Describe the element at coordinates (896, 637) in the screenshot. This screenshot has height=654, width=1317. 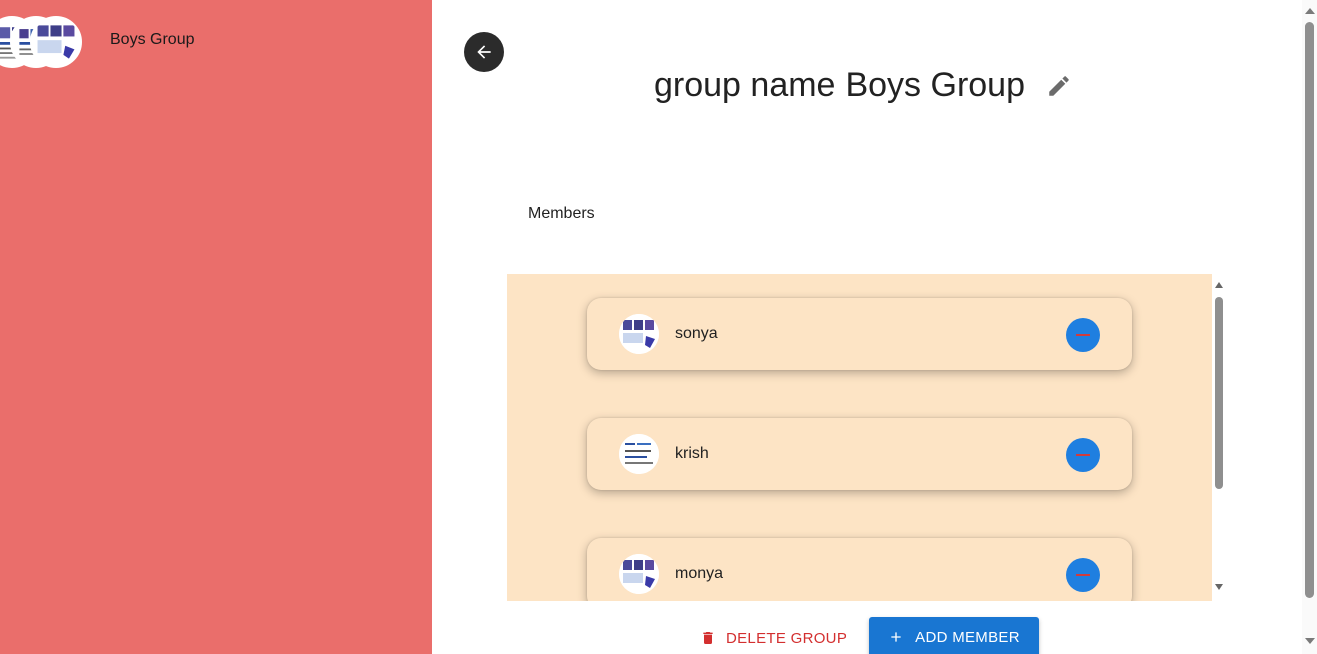
I see `plus-icon` at that location.